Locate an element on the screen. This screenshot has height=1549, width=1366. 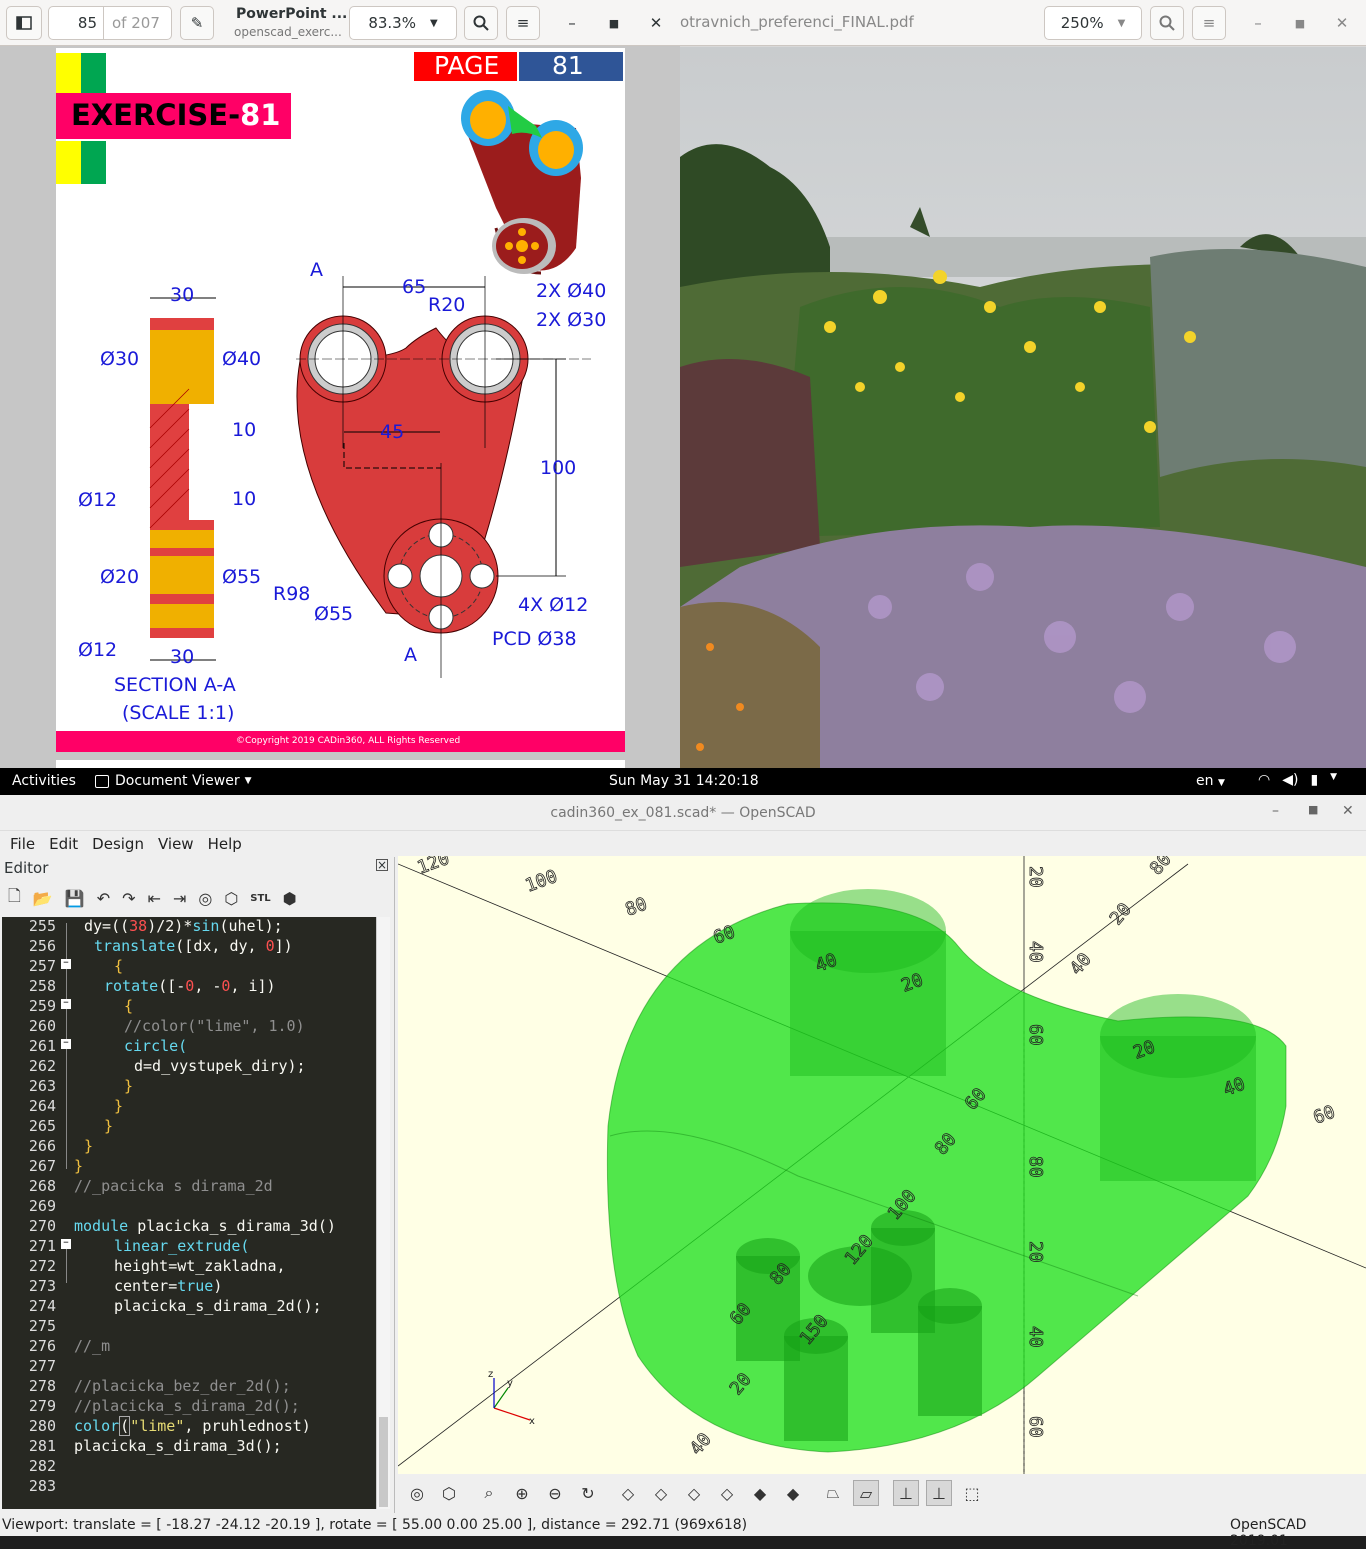
perspective-button: ⏢ is located at coordinates (833, 1493).